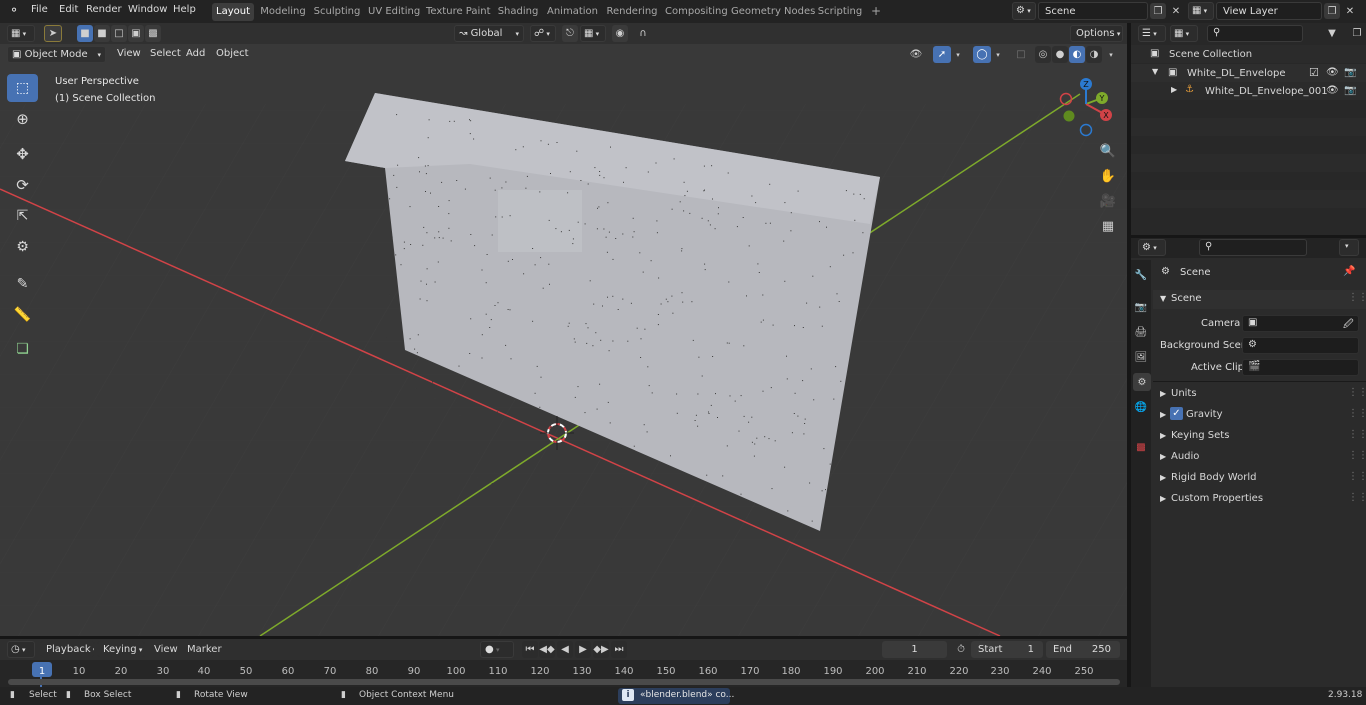 The image size is (1366, 705). I want to click on annotate-tool: ✎, so click(22, 284).